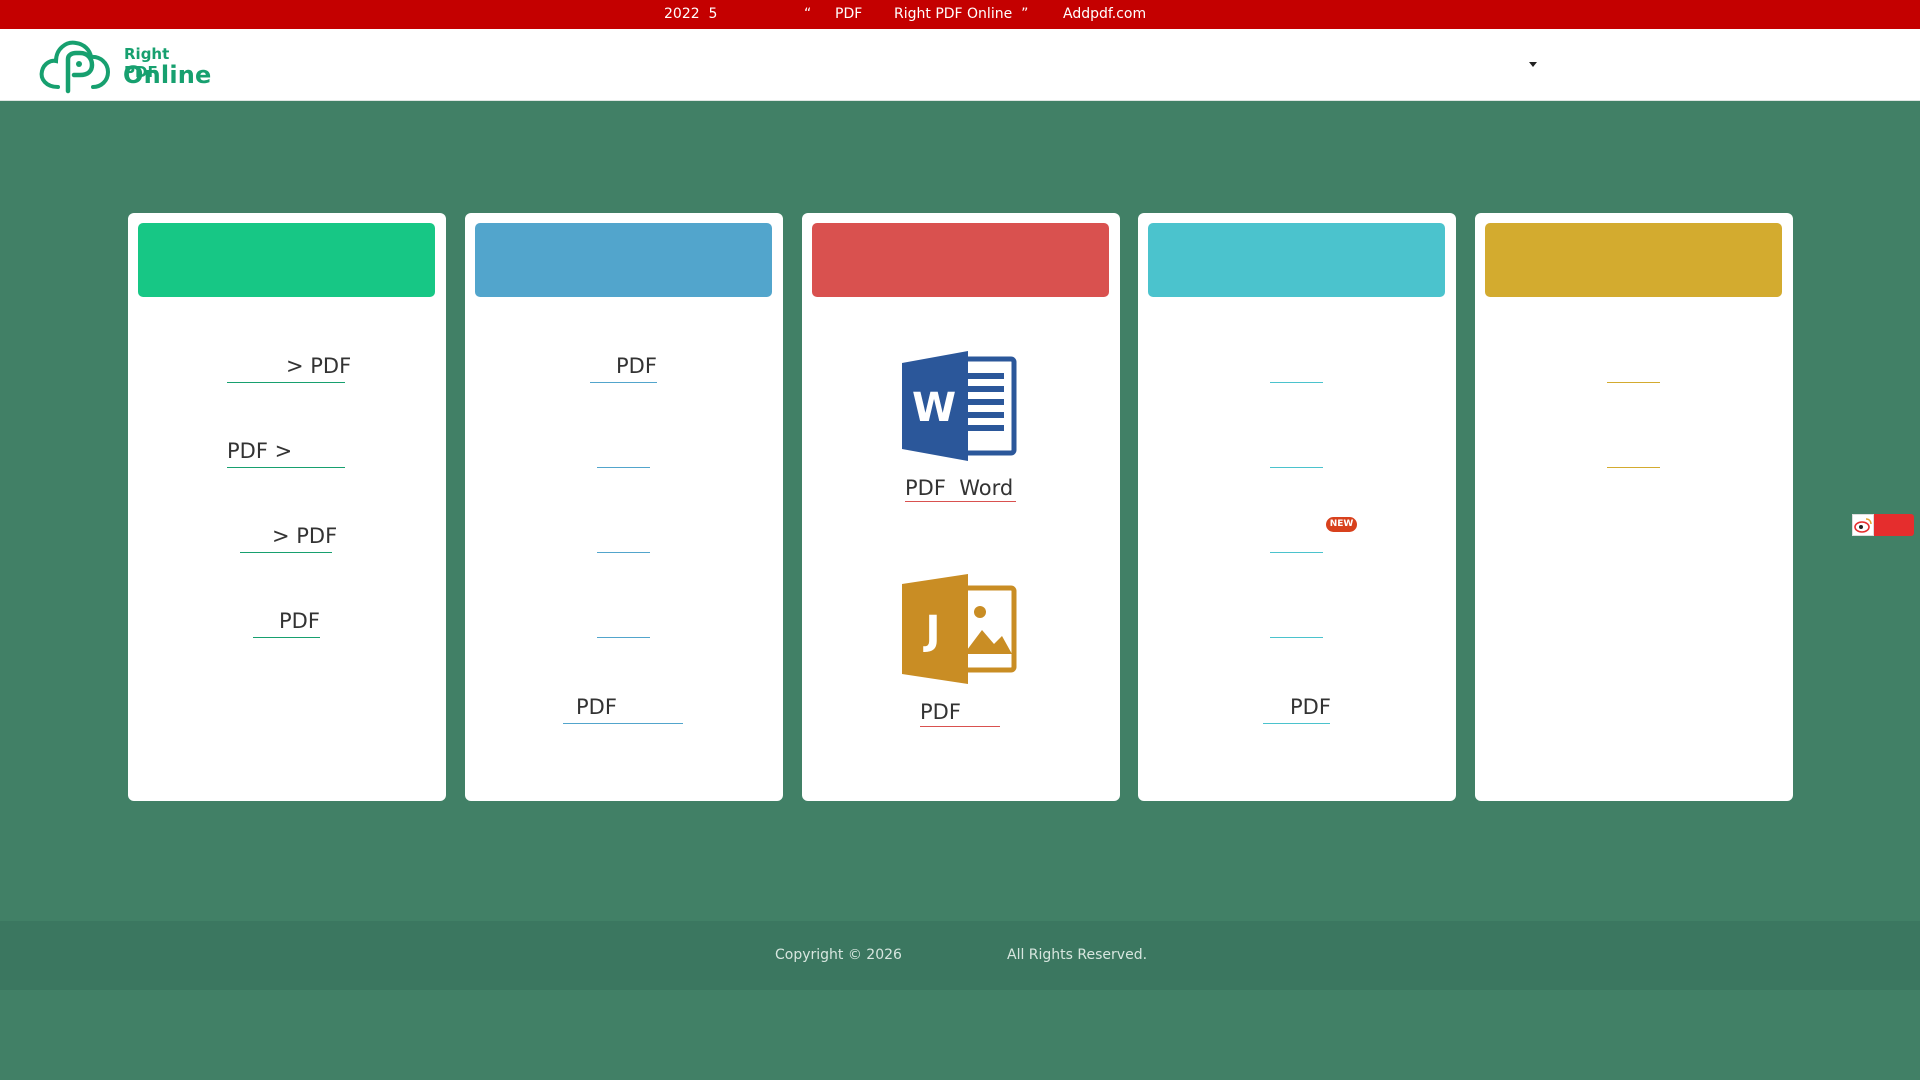 This screenshot has height=1080, width=1920. What do you see at coordinates (286, 260) in the screenshot?
I see `card-1-header` at bounding box center [286, 260].